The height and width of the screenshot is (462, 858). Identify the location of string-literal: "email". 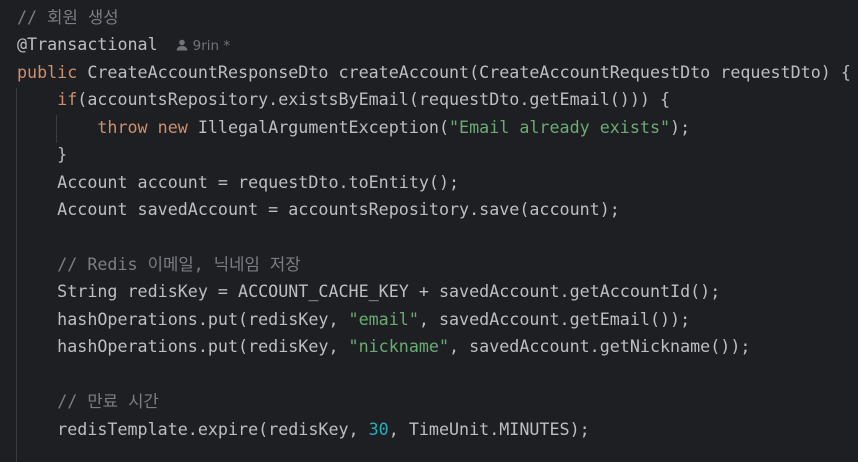
(383, 318).